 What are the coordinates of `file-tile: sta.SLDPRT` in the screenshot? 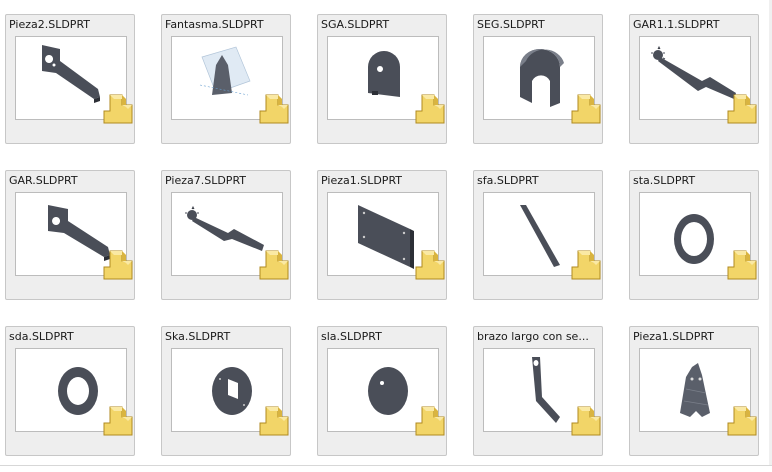 It's located at (694, 235).